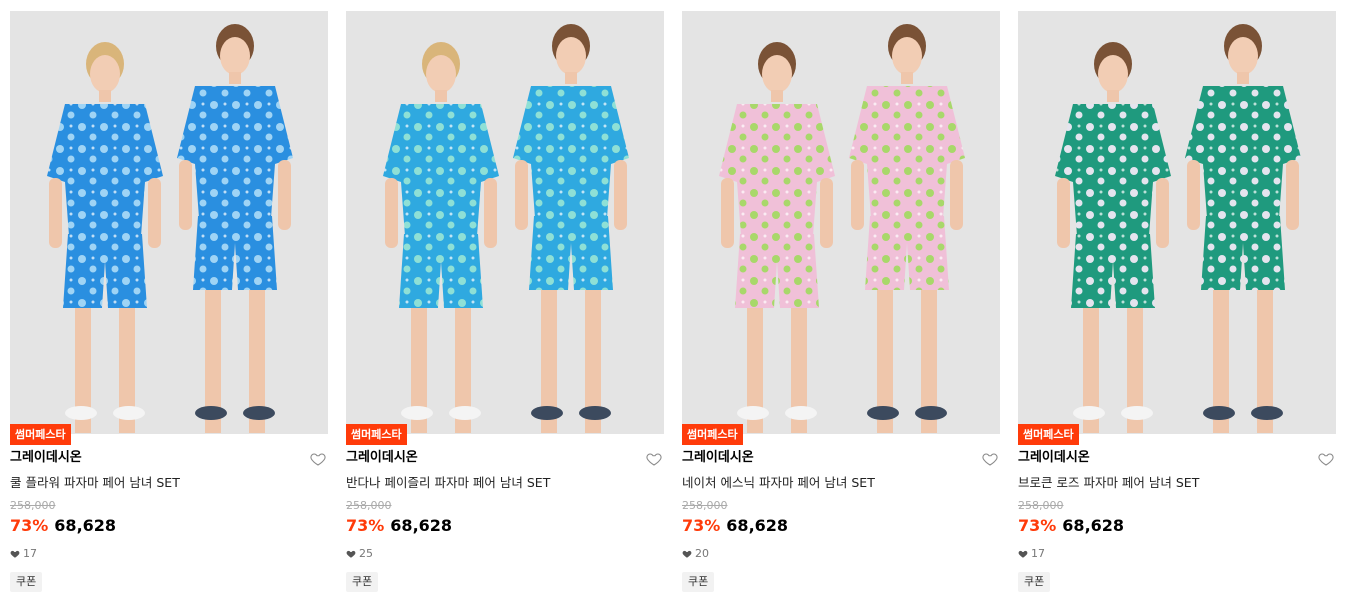  I want to click on product-title: 브로큰 로즈 파자마 페어 남녀 SET, so click(1108, 483).